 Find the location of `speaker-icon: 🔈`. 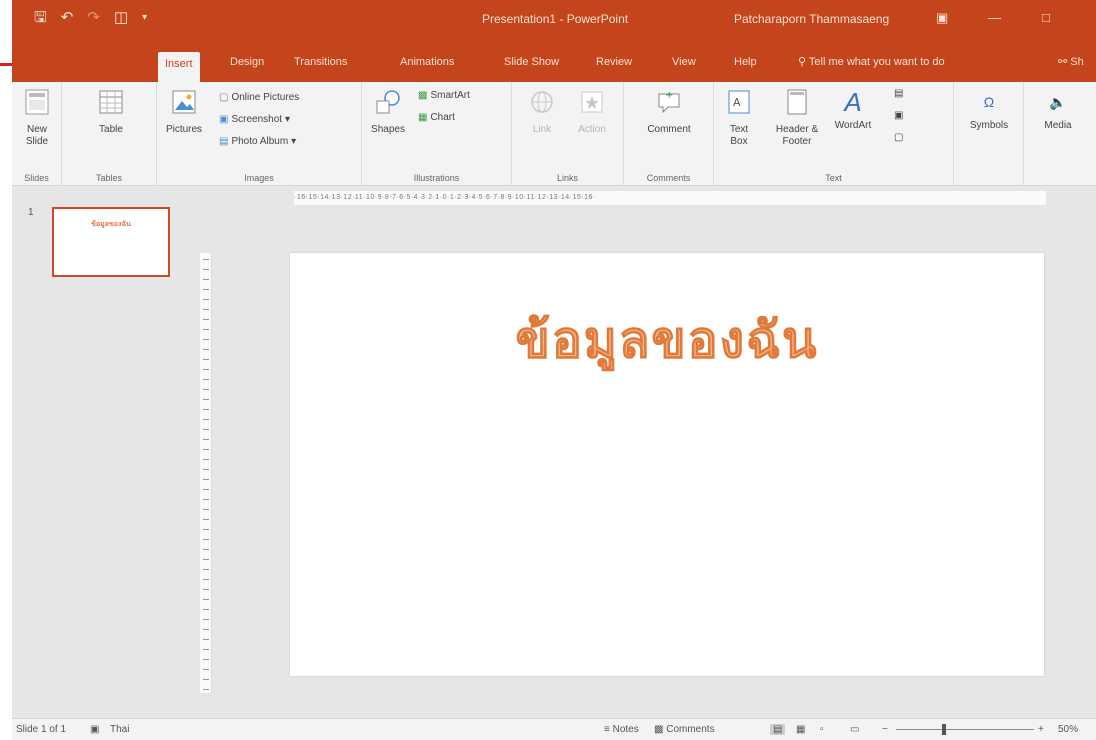

speaker-icon: 🔈 is located at coordinates (1058, 102).